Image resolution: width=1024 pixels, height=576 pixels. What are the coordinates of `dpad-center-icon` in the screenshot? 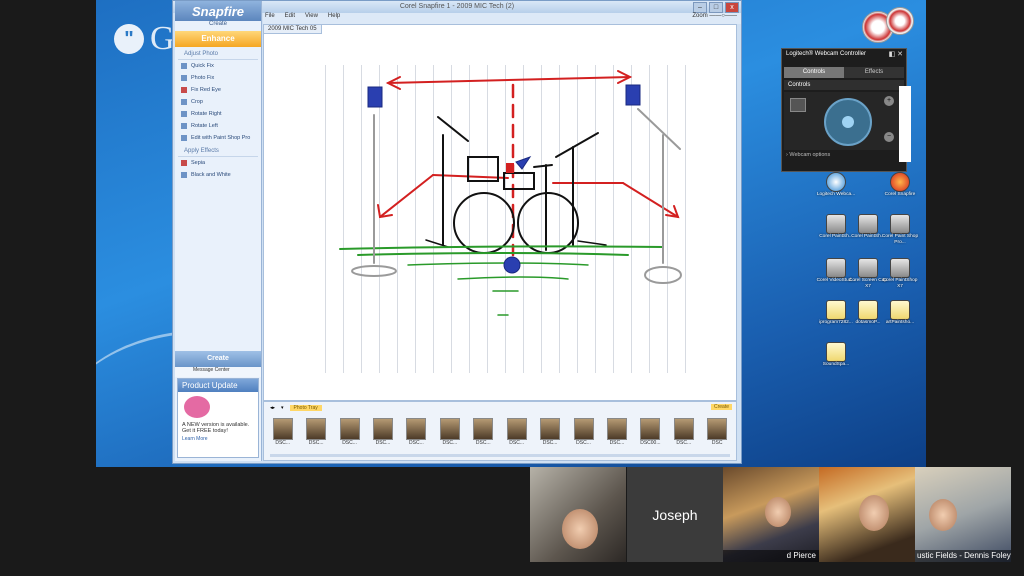 It's located at (848, 122).